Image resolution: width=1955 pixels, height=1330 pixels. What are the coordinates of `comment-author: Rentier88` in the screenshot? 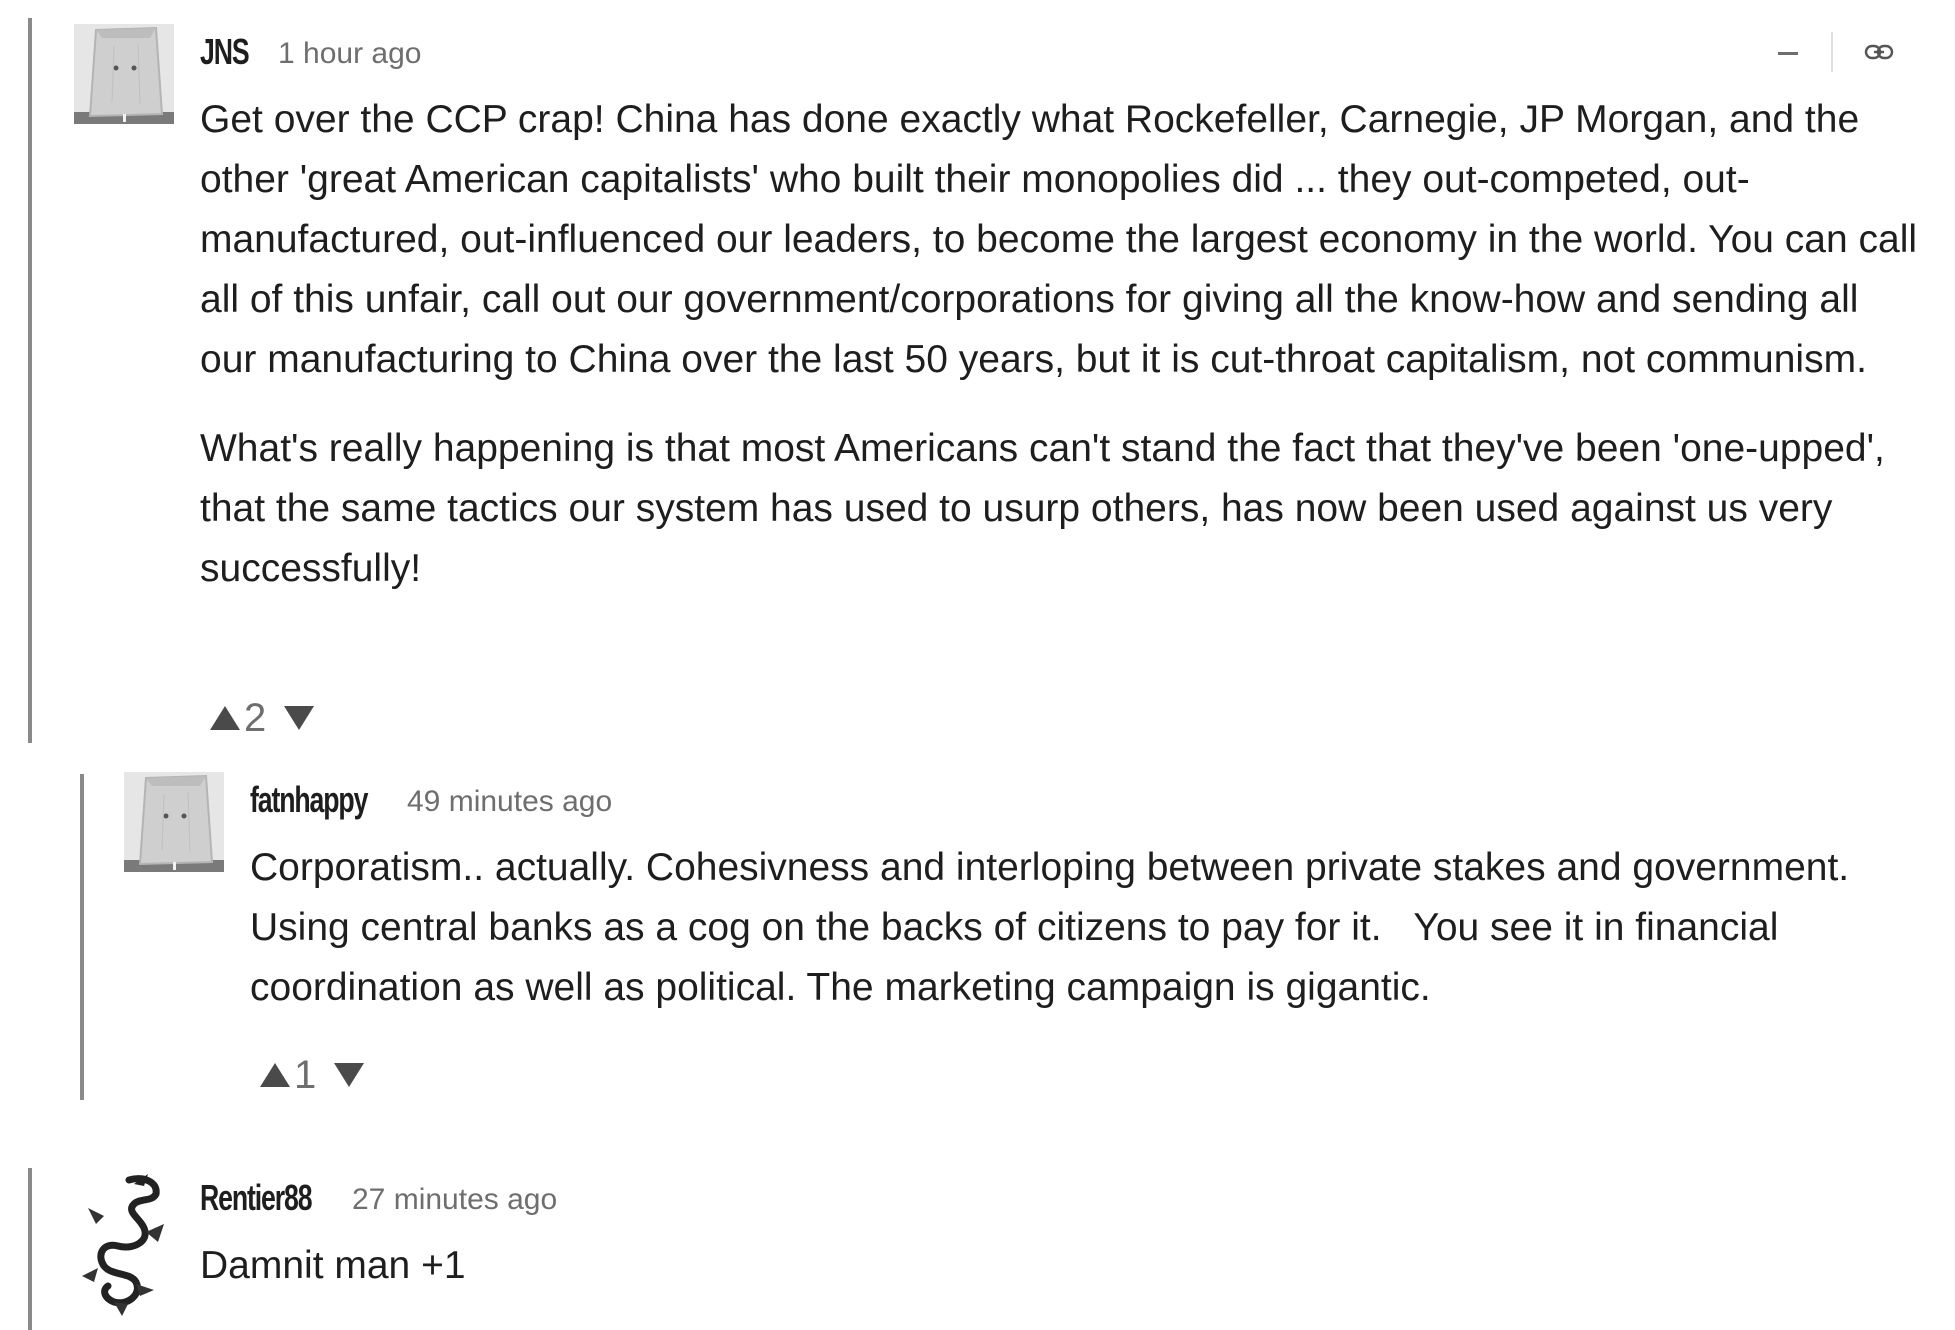 It's located at (256, 1198).